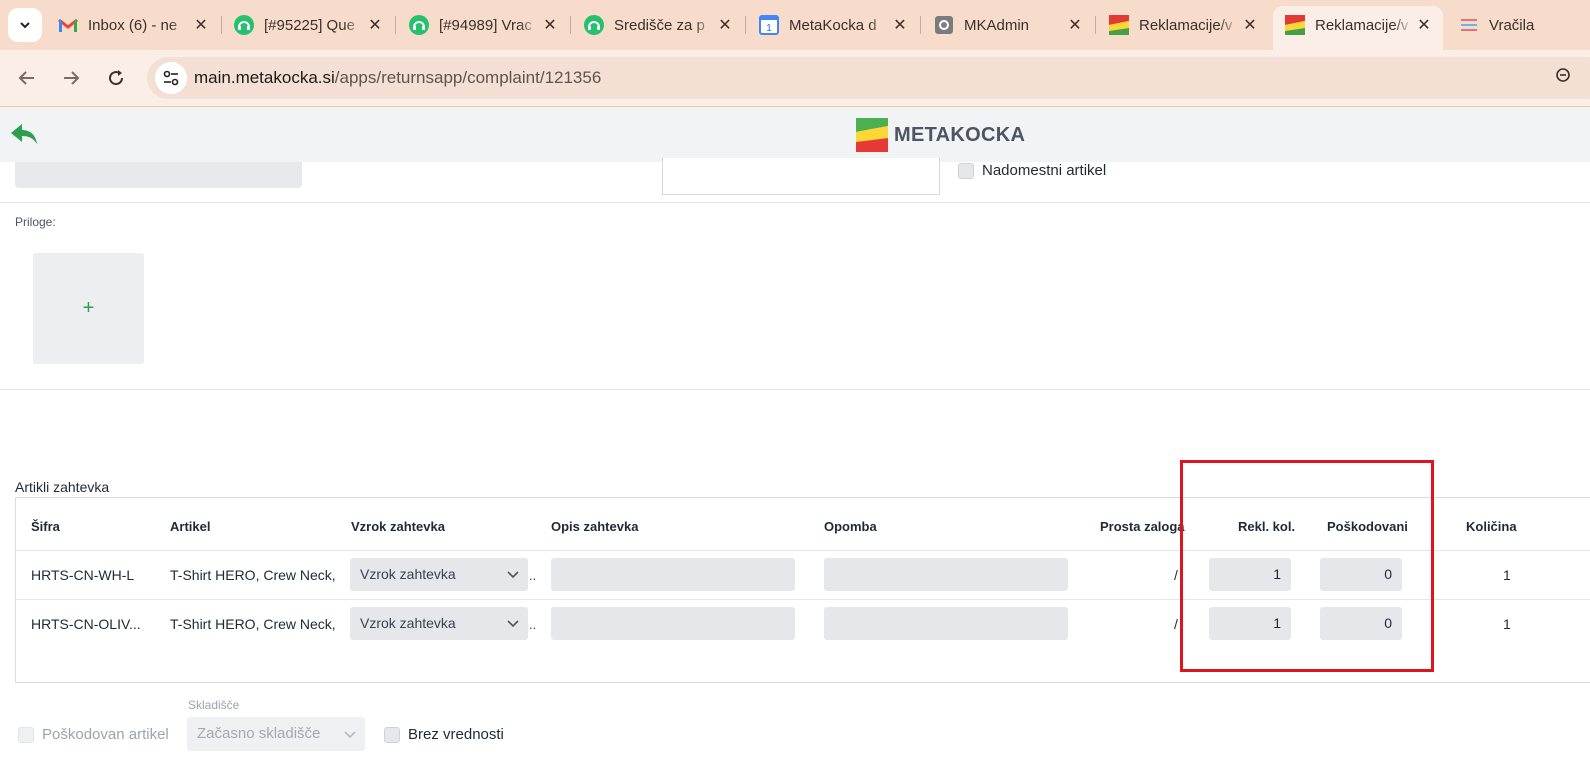 The height and width of the screenshot is (770, 1590). I want to click on tab-search-button, so click(25, 25).